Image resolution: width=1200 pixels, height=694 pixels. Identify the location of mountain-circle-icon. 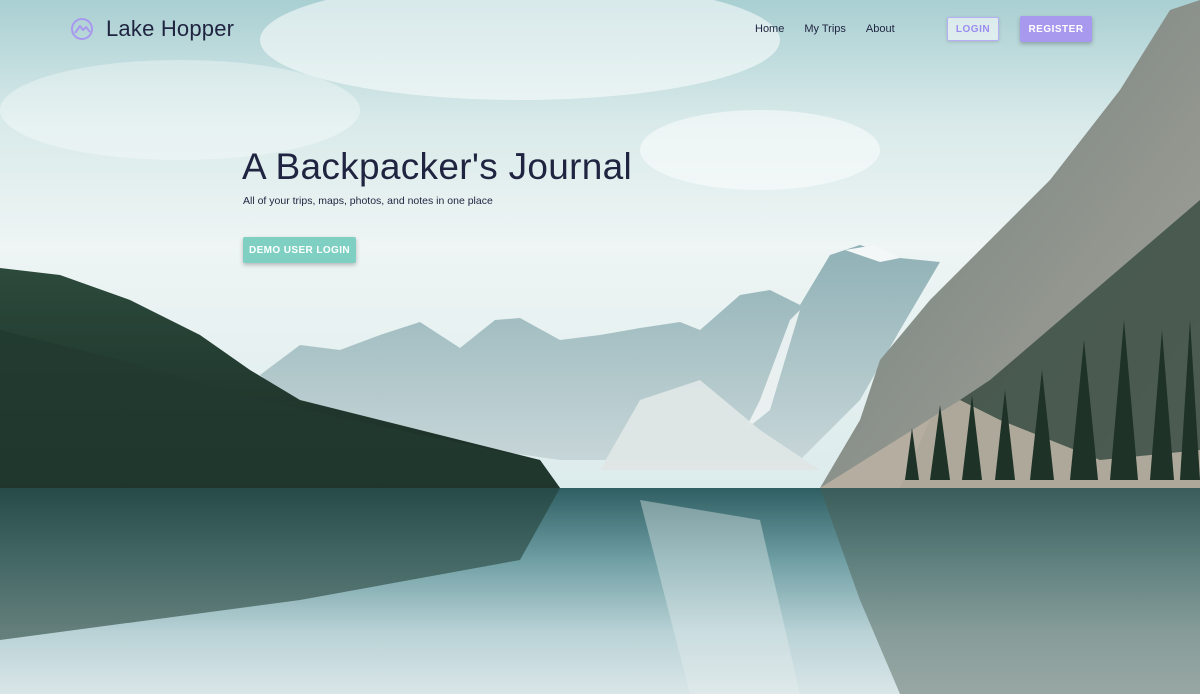
(82, 29).